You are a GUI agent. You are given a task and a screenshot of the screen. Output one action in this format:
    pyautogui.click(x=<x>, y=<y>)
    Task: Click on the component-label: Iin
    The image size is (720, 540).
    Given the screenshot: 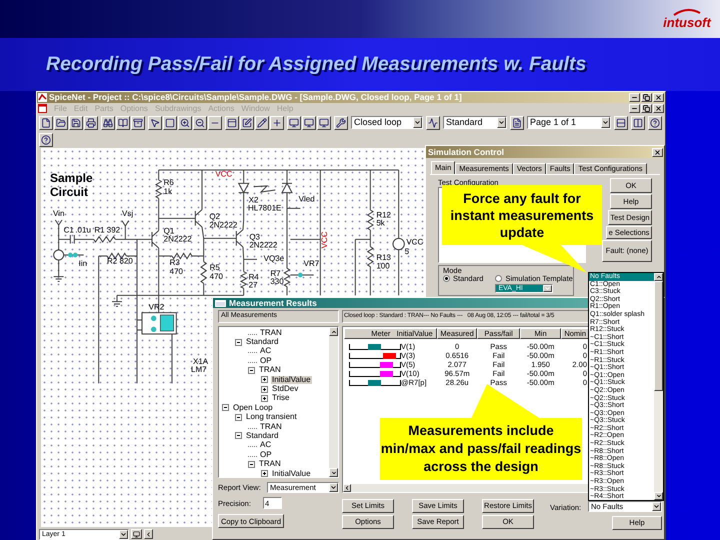 What is the action you would take?
    pyautogui.click(x=83, y=263)
    